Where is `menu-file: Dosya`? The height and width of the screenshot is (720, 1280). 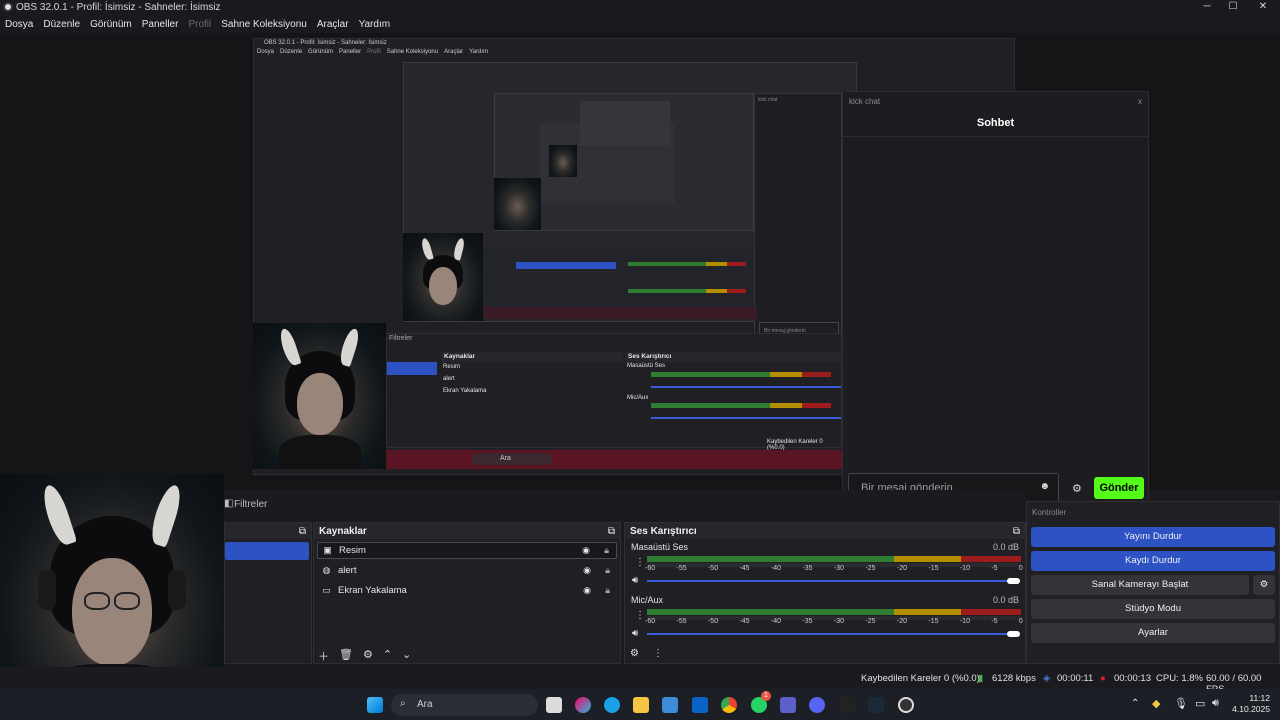 menu-file: Dosya is located at coordinates (19, 24).